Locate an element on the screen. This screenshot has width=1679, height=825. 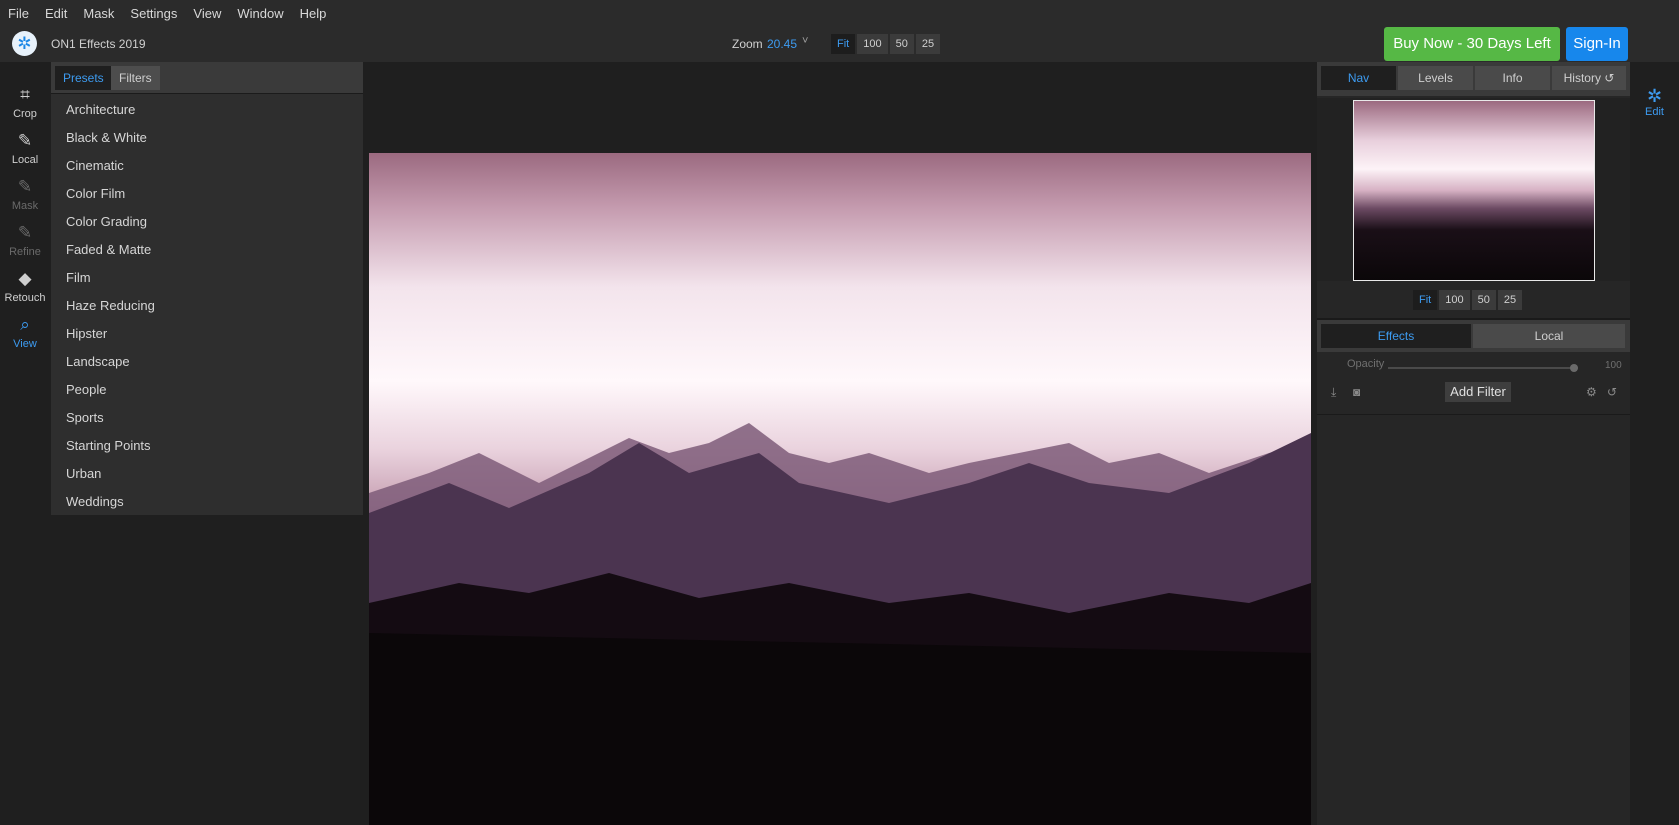
tool-mask: ✎ Mask is located at coordinates (25, 195).